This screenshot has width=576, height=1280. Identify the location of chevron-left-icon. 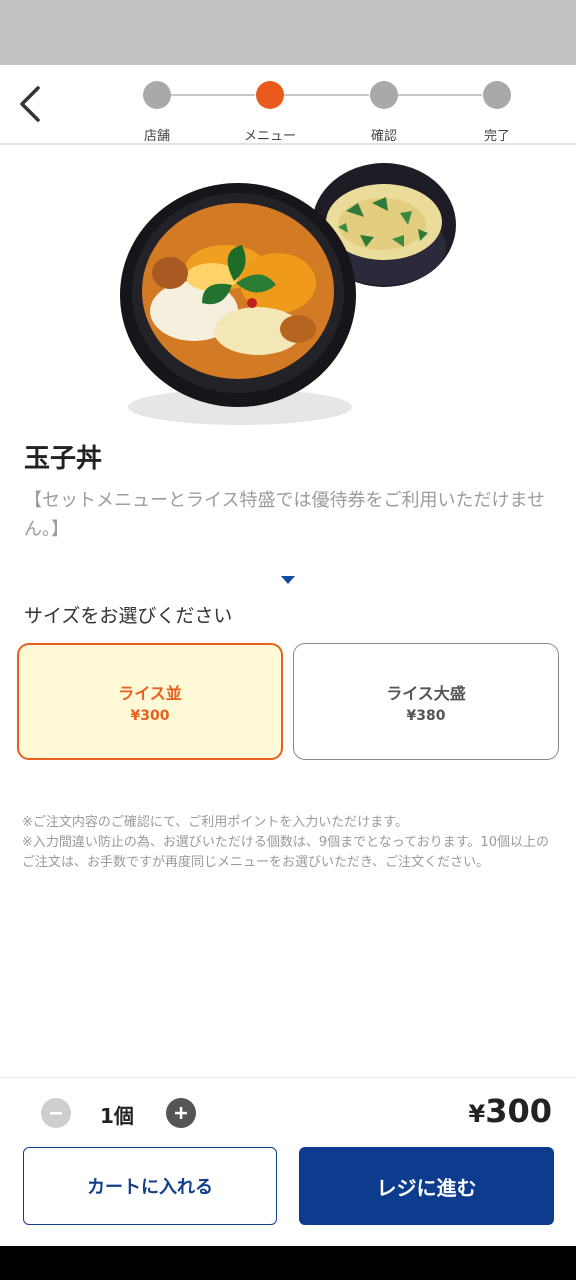
(30, 104).